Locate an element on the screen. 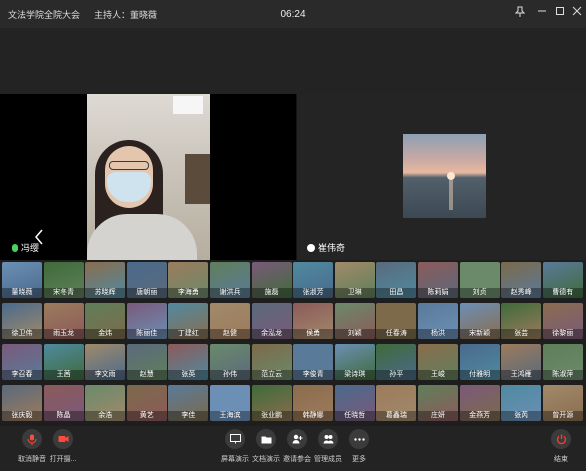  mic-active-icon is located at coordinates (15, 247).